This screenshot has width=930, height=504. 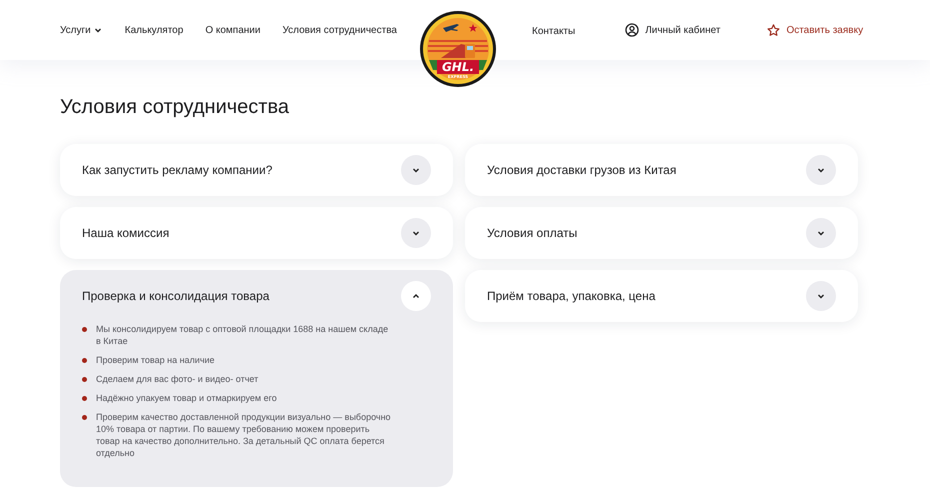 I want to click on accordion-title: Условия доставки грузов из Китая, so click(x=581, y=170).